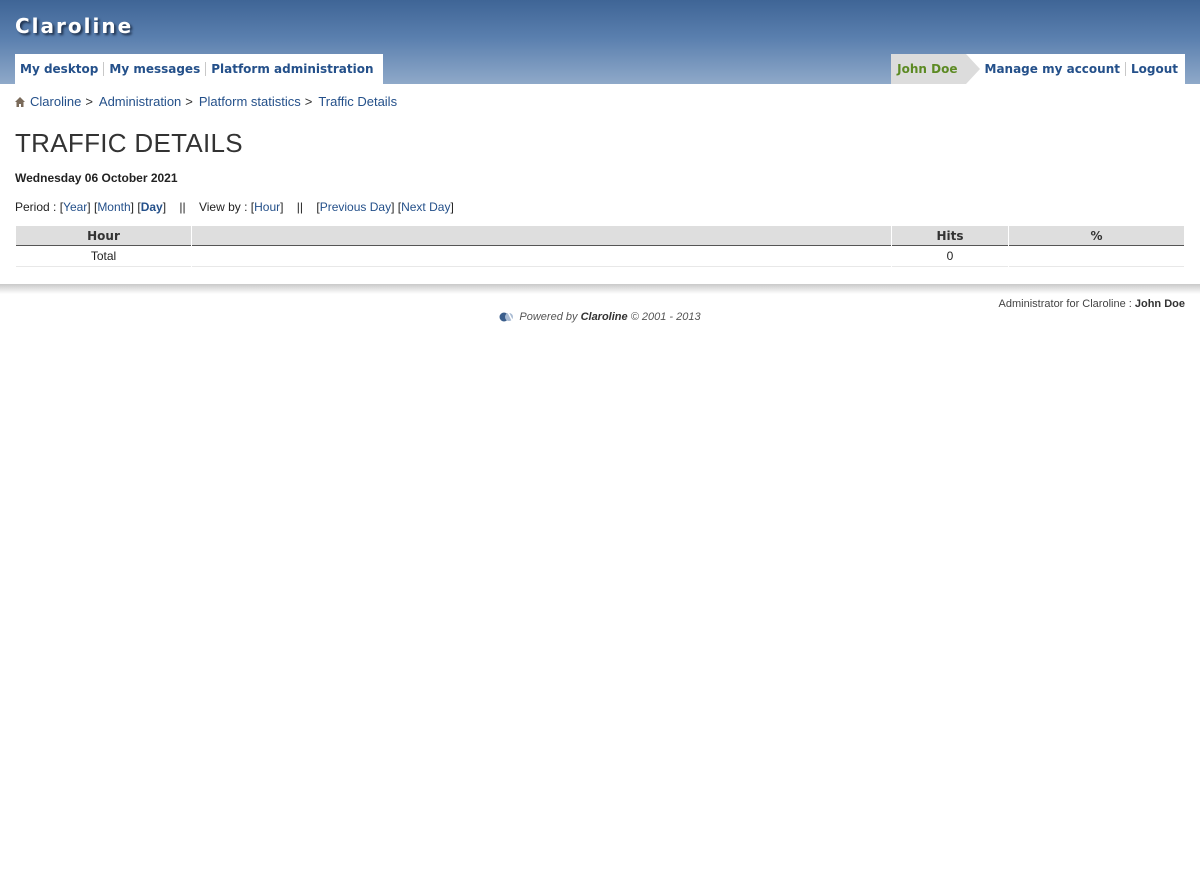  Describe the element at coordinates (250, 101) in the screenshot. I see `breadcrumb-platform-statistics: Platform statistics` at that location.